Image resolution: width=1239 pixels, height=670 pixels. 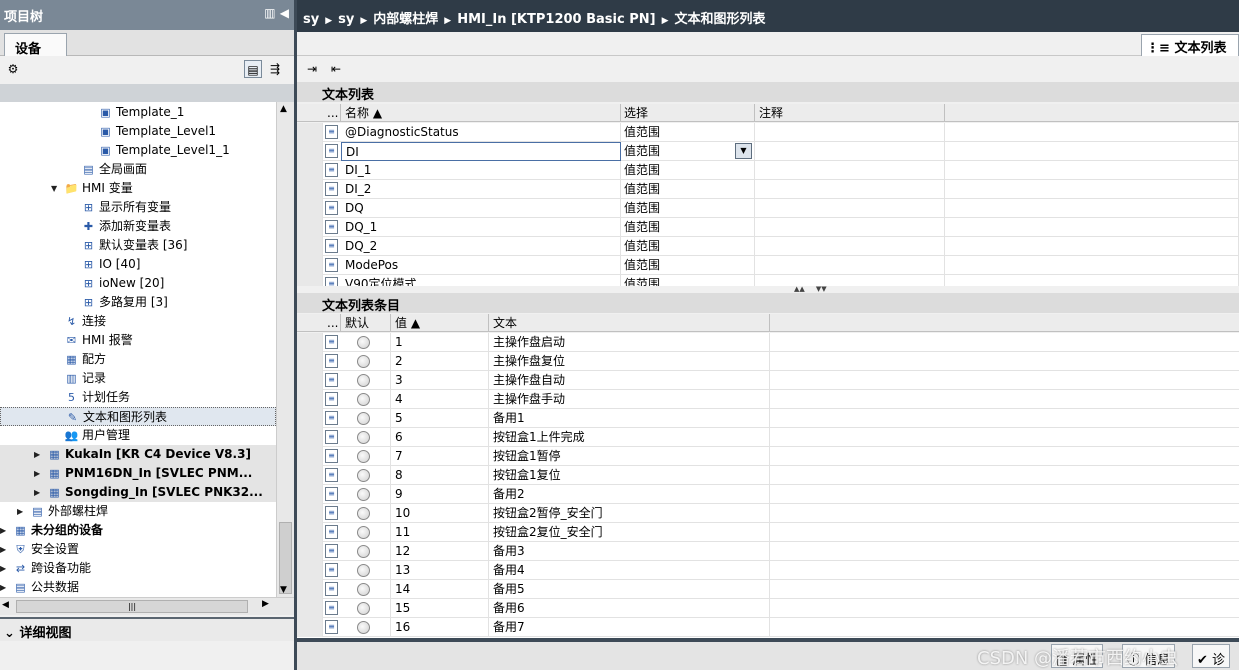 What do you see at coordinates (138, 283) in the screenshot?
I see `tree-item: ⊞ ioNew [20]` at bounding box center [138, 283].